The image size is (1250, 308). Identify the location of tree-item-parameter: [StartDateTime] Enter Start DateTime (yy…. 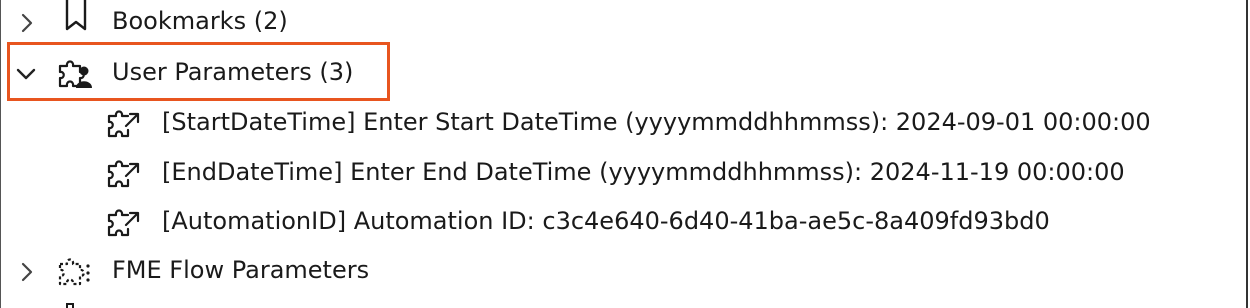
(621, 124).